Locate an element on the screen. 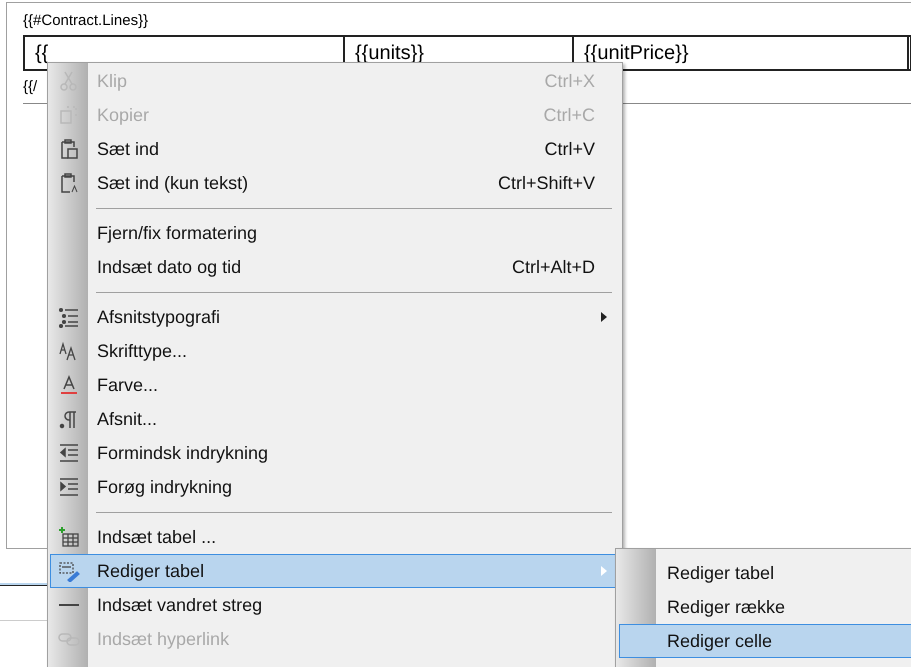 This screenshot has height=667, width=911. menu-item: Sæt ind (kun tekst) Ctrl+Shift+V is located at coordinates (335, 183).